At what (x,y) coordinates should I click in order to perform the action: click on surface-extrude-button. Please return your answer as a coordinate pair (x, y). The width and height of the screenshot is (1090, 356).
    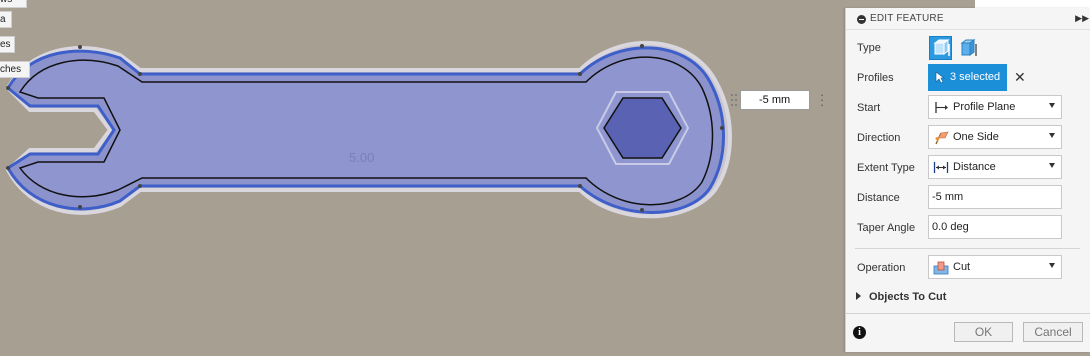
    Looking at the image, I should click on (969, 48).